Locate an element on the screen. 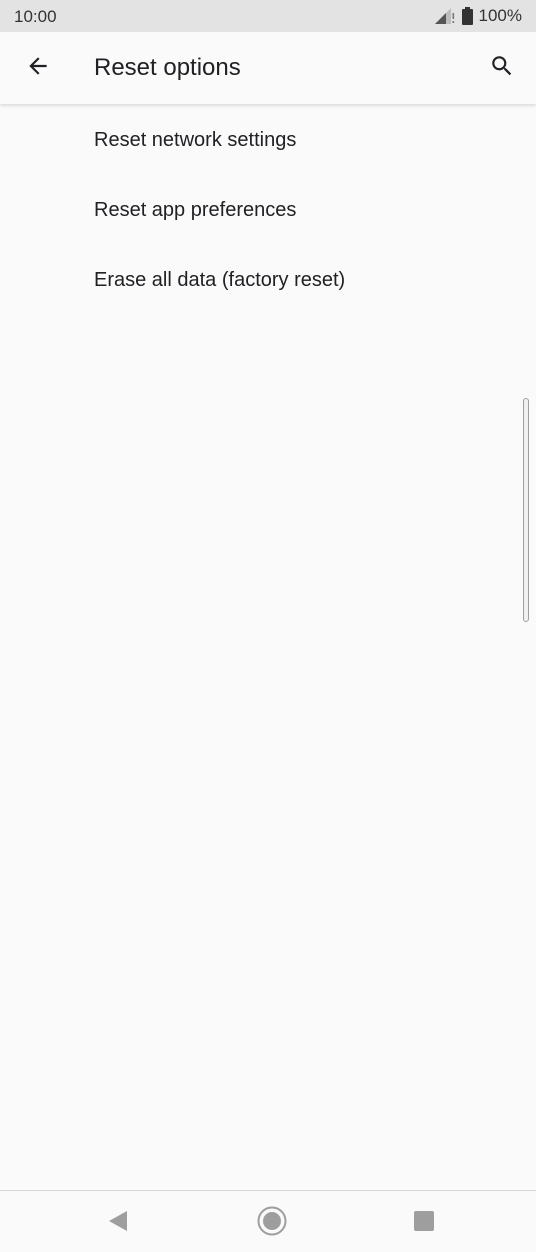 The image size is (536, 1252). nav-recents-button is located at coordinates (424, 1223).